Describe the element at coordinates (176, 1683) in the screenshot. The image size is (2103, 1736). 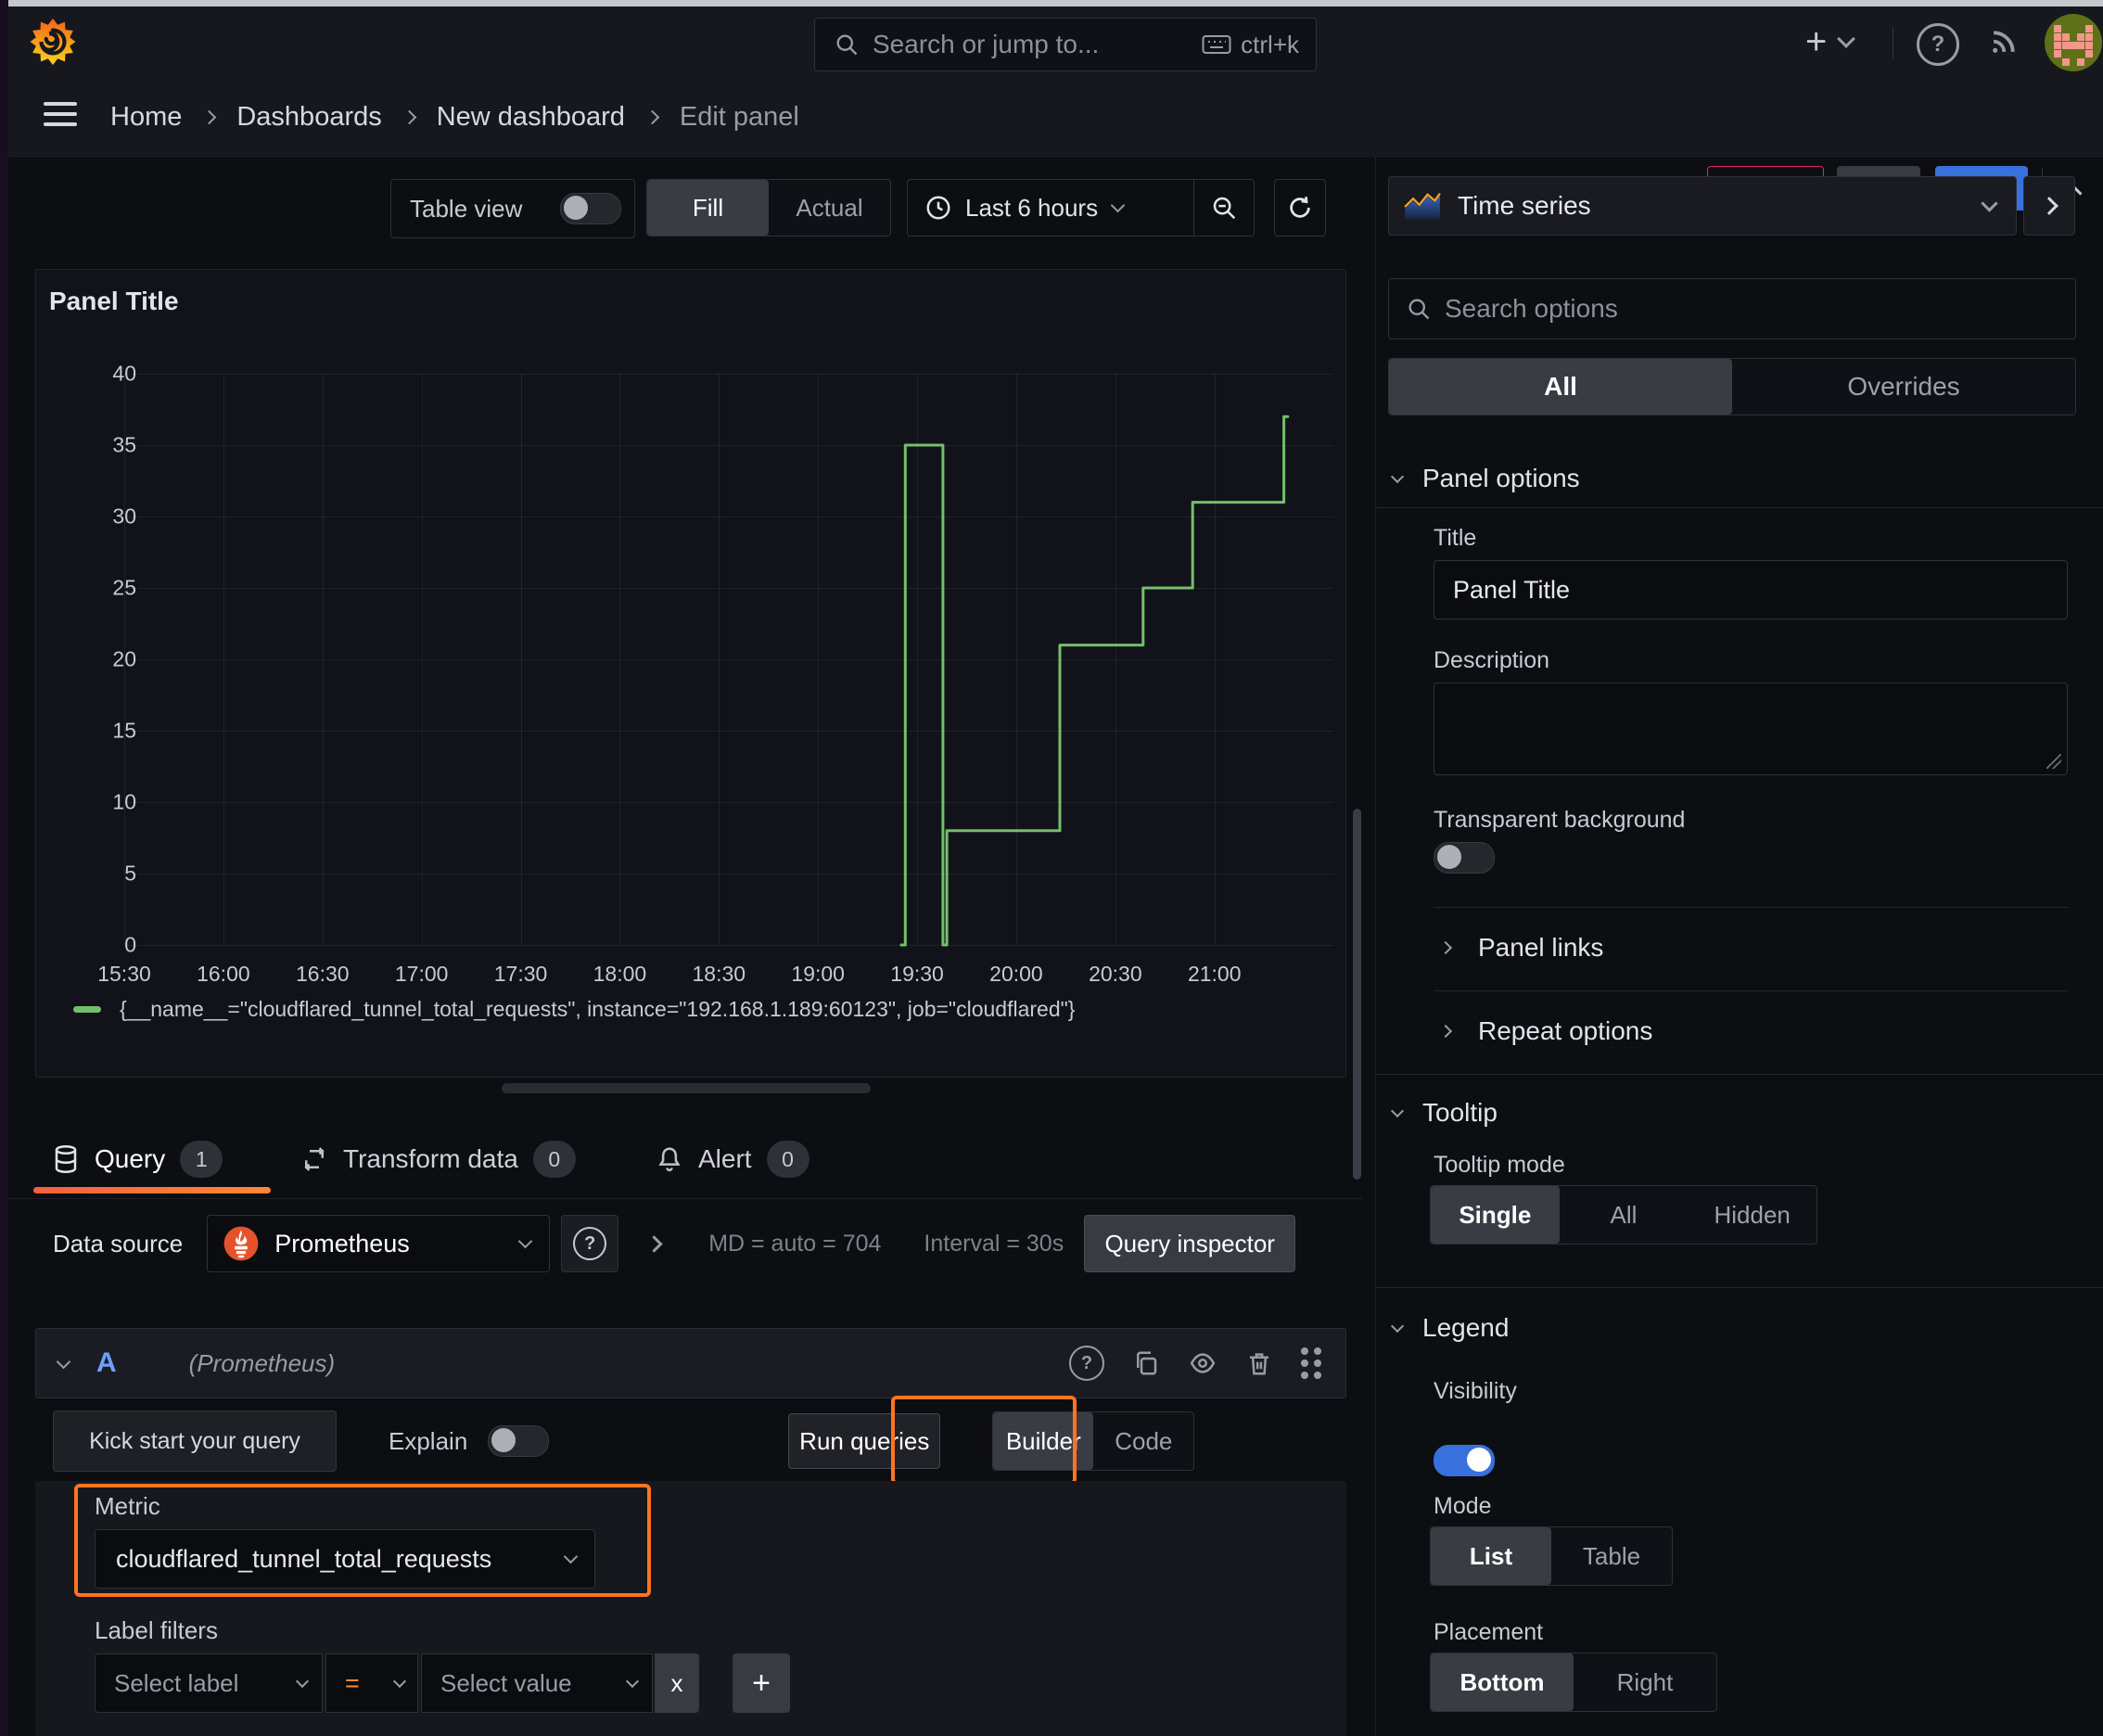
I see `select-label-placeholder: Select label` at that location.